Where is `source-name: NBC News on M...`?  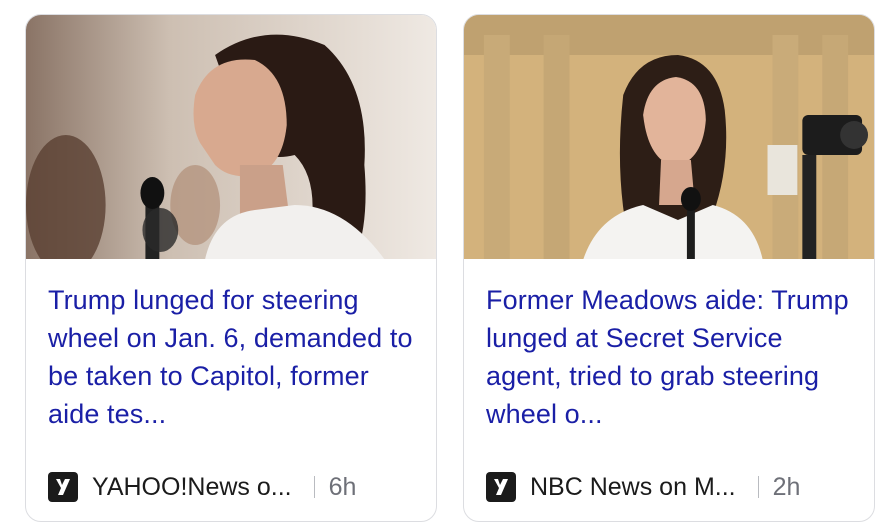
source-name: NBC News on M... is located at coordinates (633, 487).